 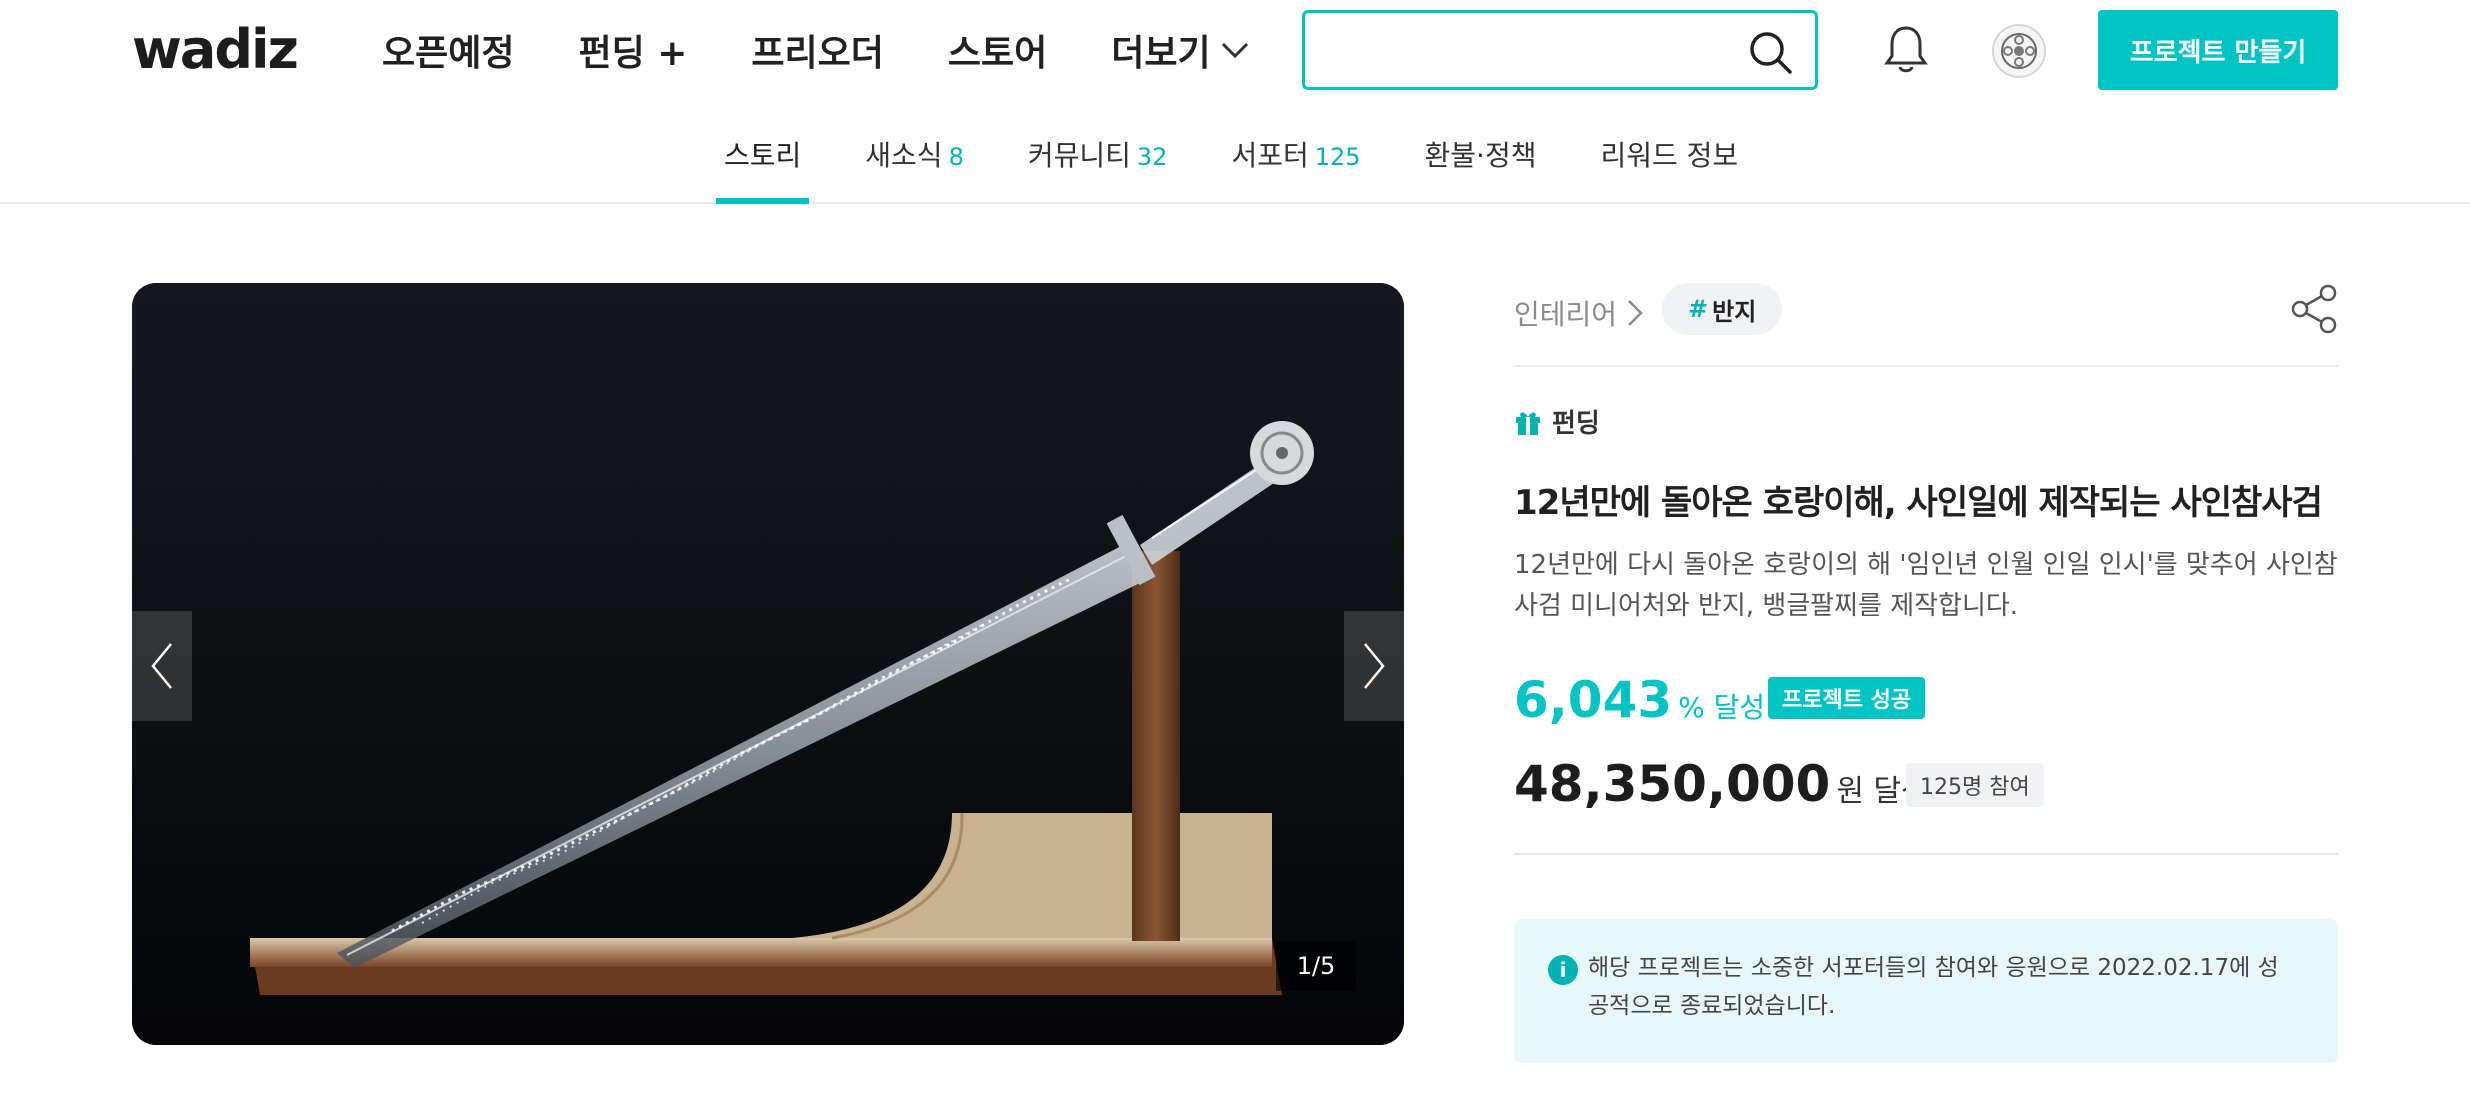 I want to click on tab-news: 새소식 8, so click(x=914, y=167).